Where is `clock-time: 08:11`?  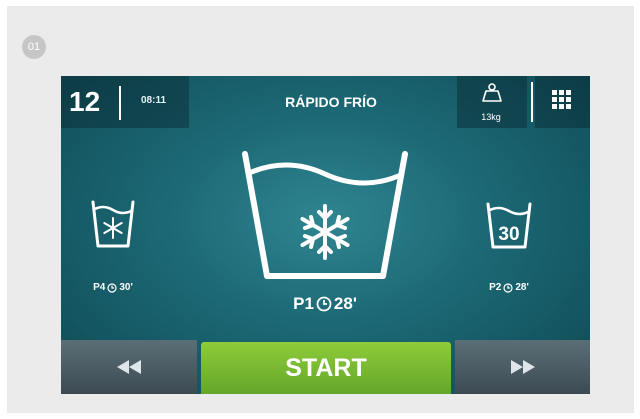 clock-time: 08:11 is located at coordinates (154, 100).